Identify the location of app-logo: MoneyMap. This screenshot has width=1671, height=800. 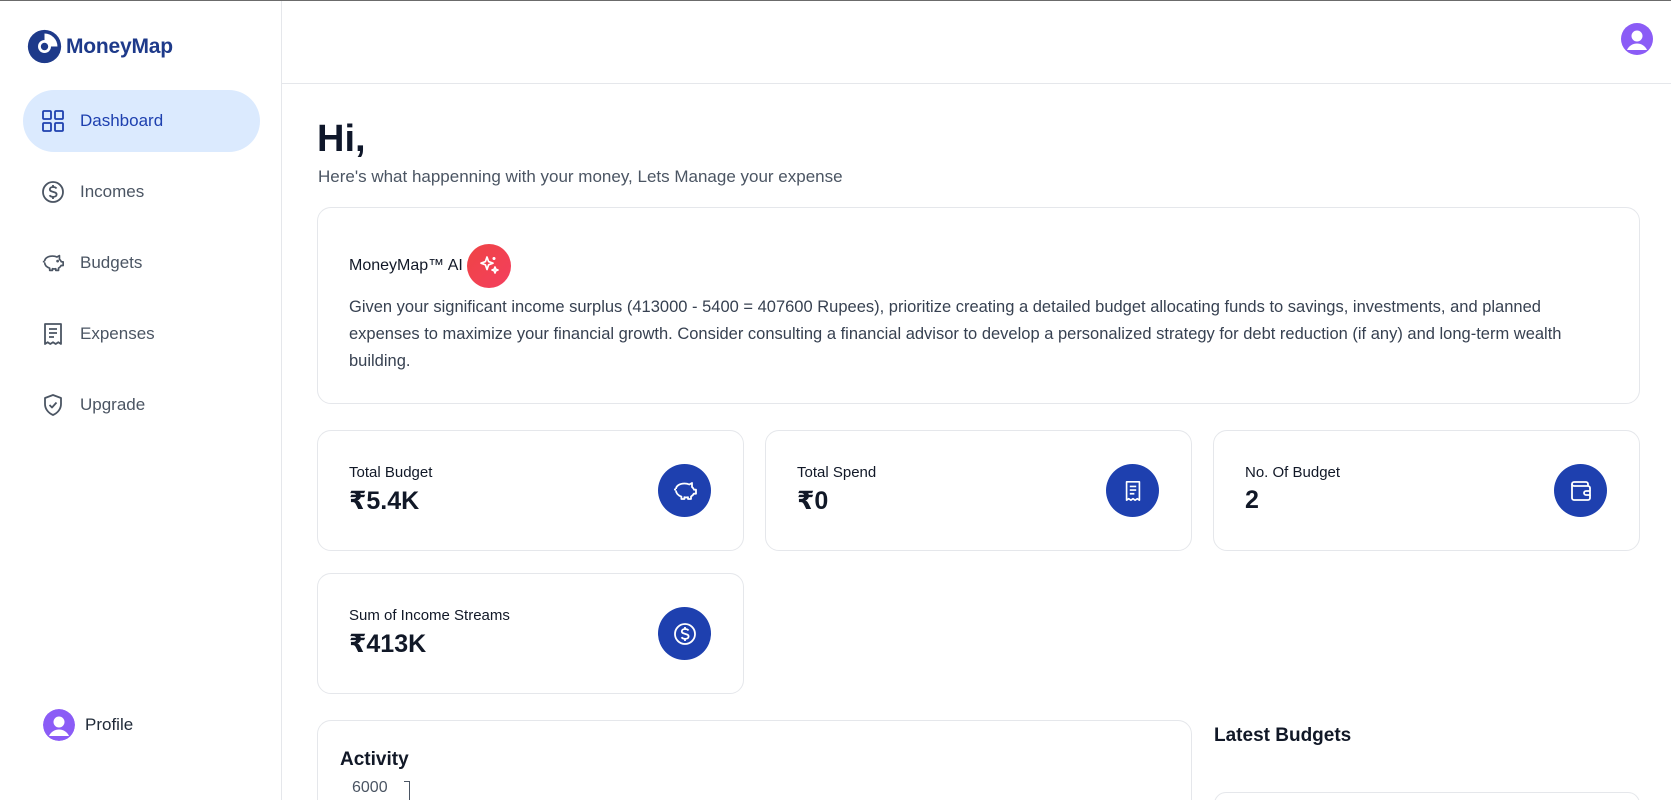
(99, 46).